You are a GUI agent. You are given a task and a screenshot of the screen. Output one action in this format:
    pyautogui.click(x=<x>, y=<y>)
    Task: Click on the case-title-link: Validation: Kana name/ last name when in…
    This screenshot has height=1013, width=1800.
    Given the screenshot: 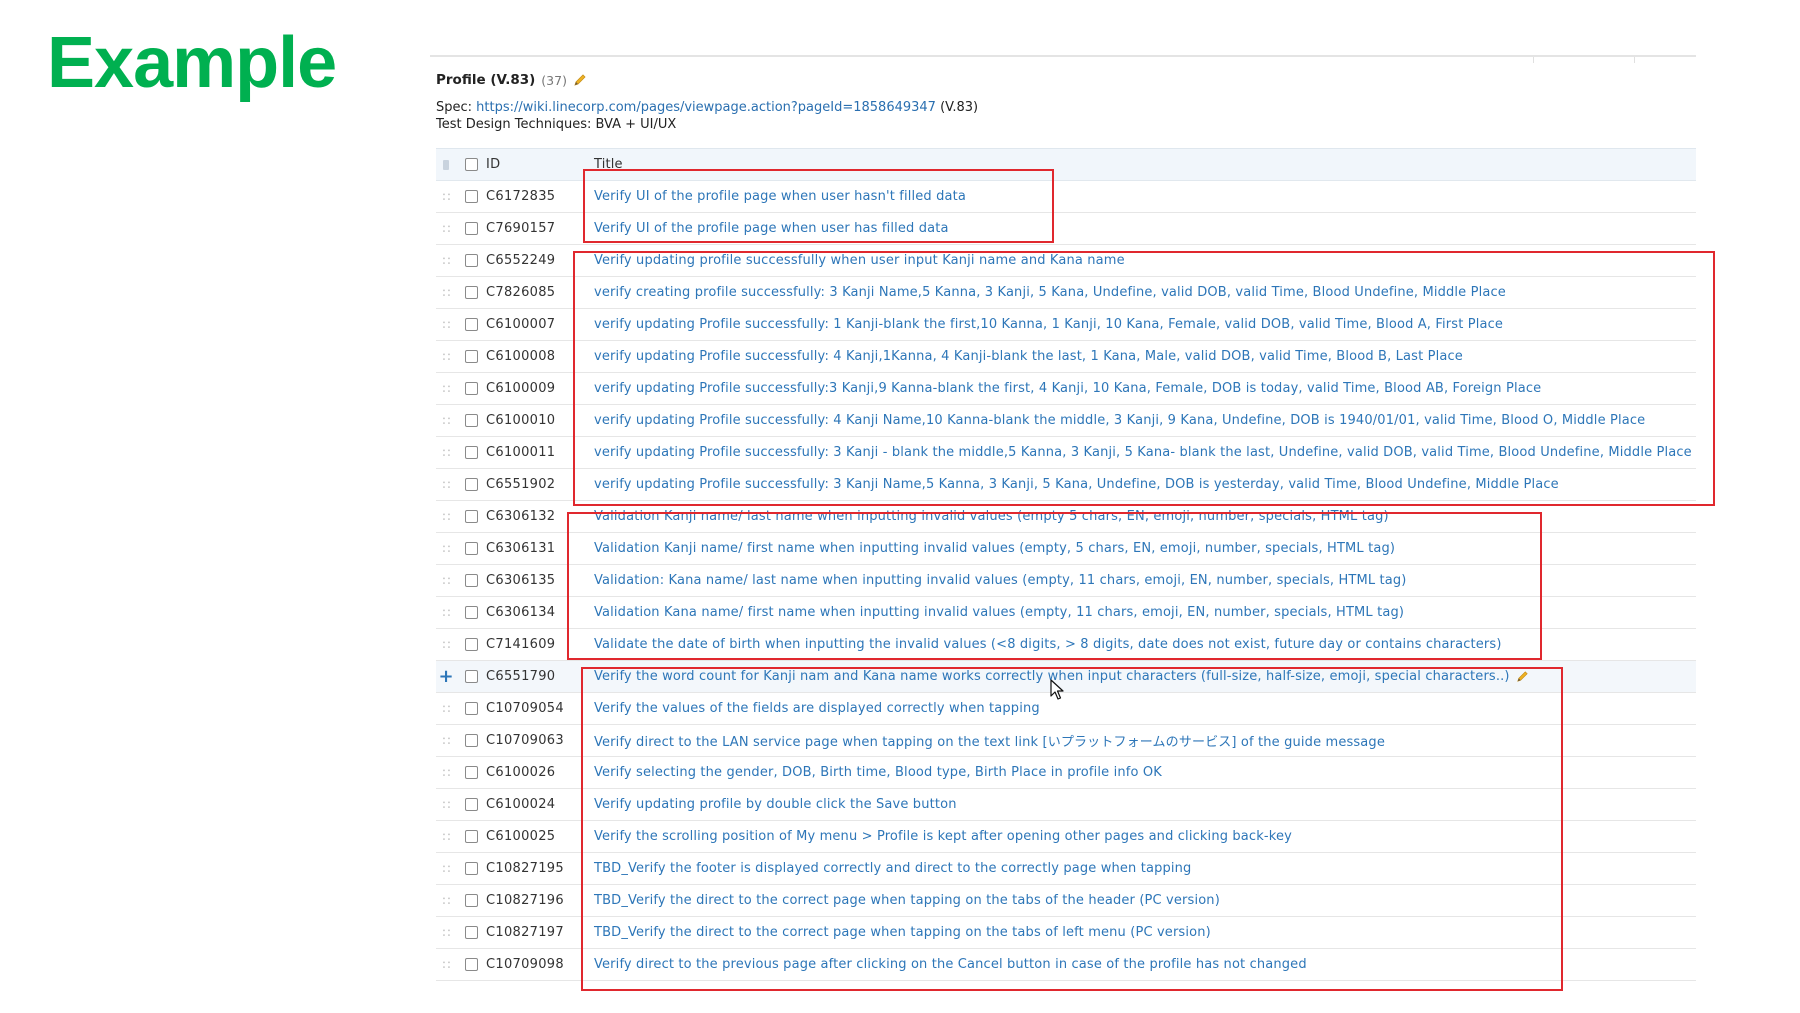 What is the action you would take?
    pyautogui.click(x=1000, y=580)
    